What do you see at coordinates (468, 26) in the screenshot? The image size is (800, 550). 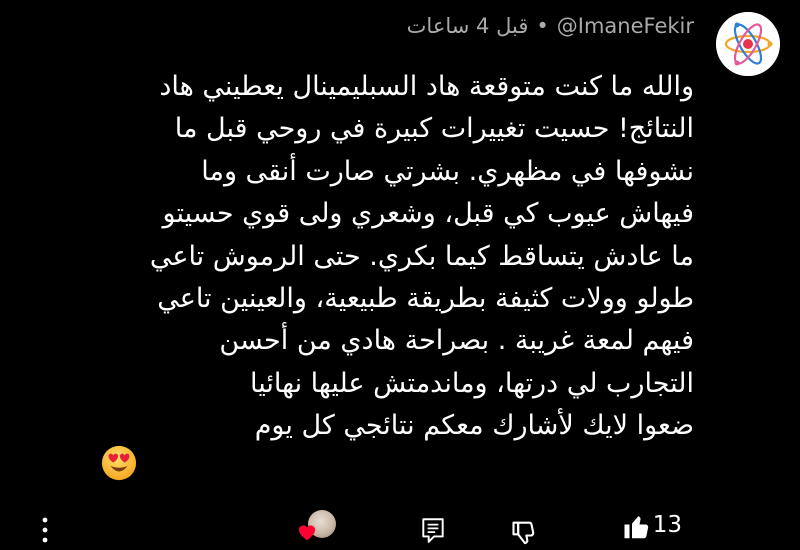 I see `comment-timestamp: قبل 4 ساعات` at bounding box center [468, 26].